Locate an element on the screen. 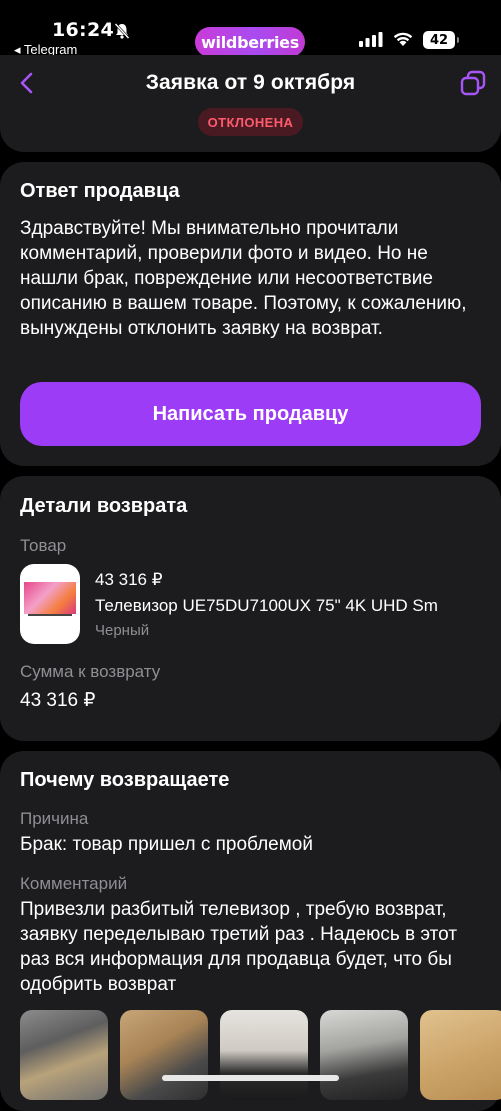 Image resolution: width=501 pixels, height=1111 pixels. reason-value: Брак: товар пришел с проблемой is located at coordinates (166, 844).